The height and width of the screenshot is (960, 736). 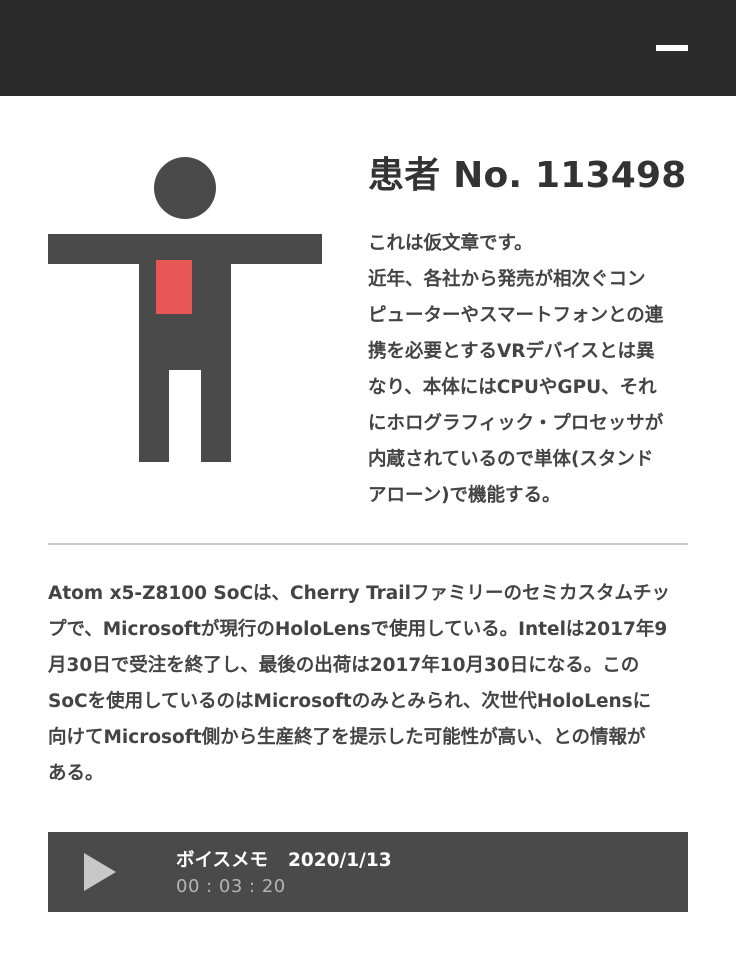 What do you see at coordinates (347, 737) in the screenshot?
I see `article-line: 向けてMicrosoft側から生産終了を提示した可能性が高い、との情報が` at bounding box center [347, 737].